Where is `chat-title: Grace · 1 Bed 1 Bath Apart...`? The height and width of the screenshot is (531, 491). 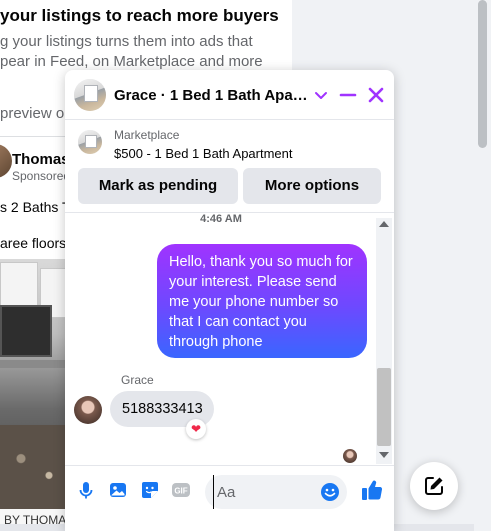 chat-title: Grace · 1 Bed 1 Bath Apart... is located at coordinates (212, 95).